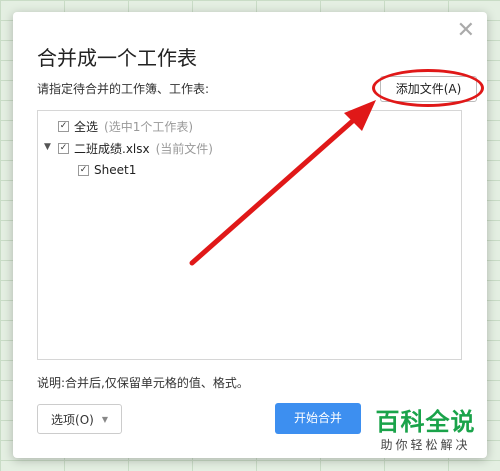 This screenshot has width=500, height=471. What do you see at coordinates (86, 126) in the screenshot?
I see `select-all-label: 全选` at bounding box center [86, 126].